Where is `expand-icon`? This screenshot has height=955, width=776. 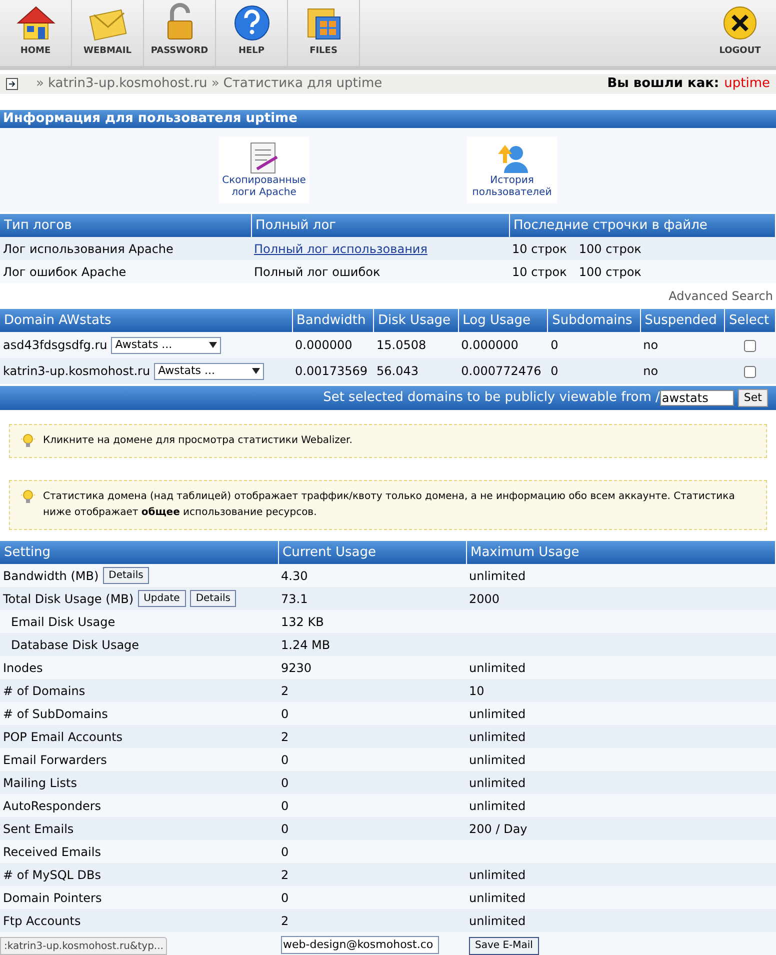 expand-icon is located at coordinates (12, 84).